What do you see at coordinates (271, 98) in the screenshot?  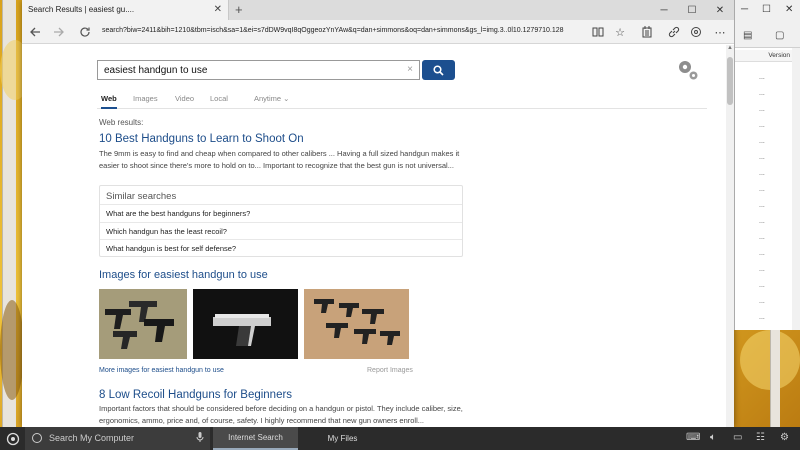 I see `tab-anytime: Anytime ⌄` at bounding box center [271, 98].